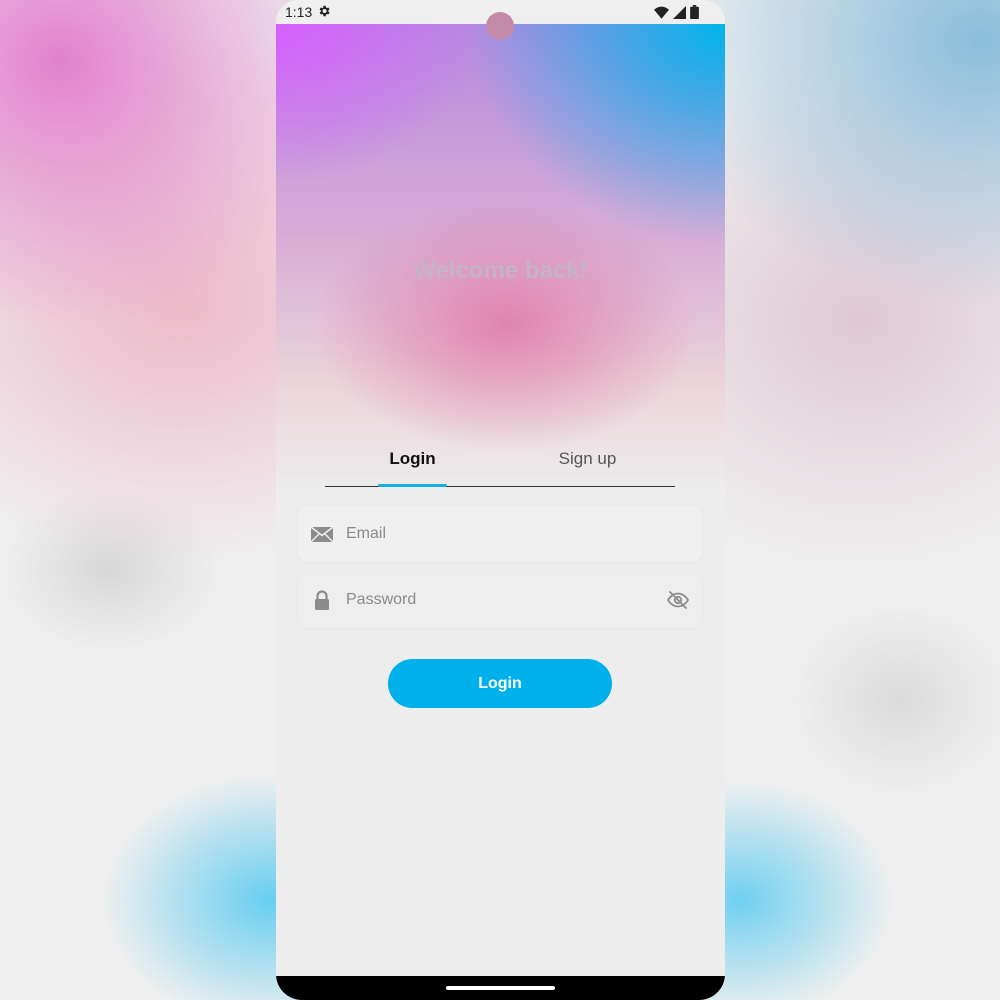 This screenshot has width=1000, height=1000. What do you see at coordinates (500, 26) in the screenshot?
I see `camera-cutout` at bounding box center [500, 26].